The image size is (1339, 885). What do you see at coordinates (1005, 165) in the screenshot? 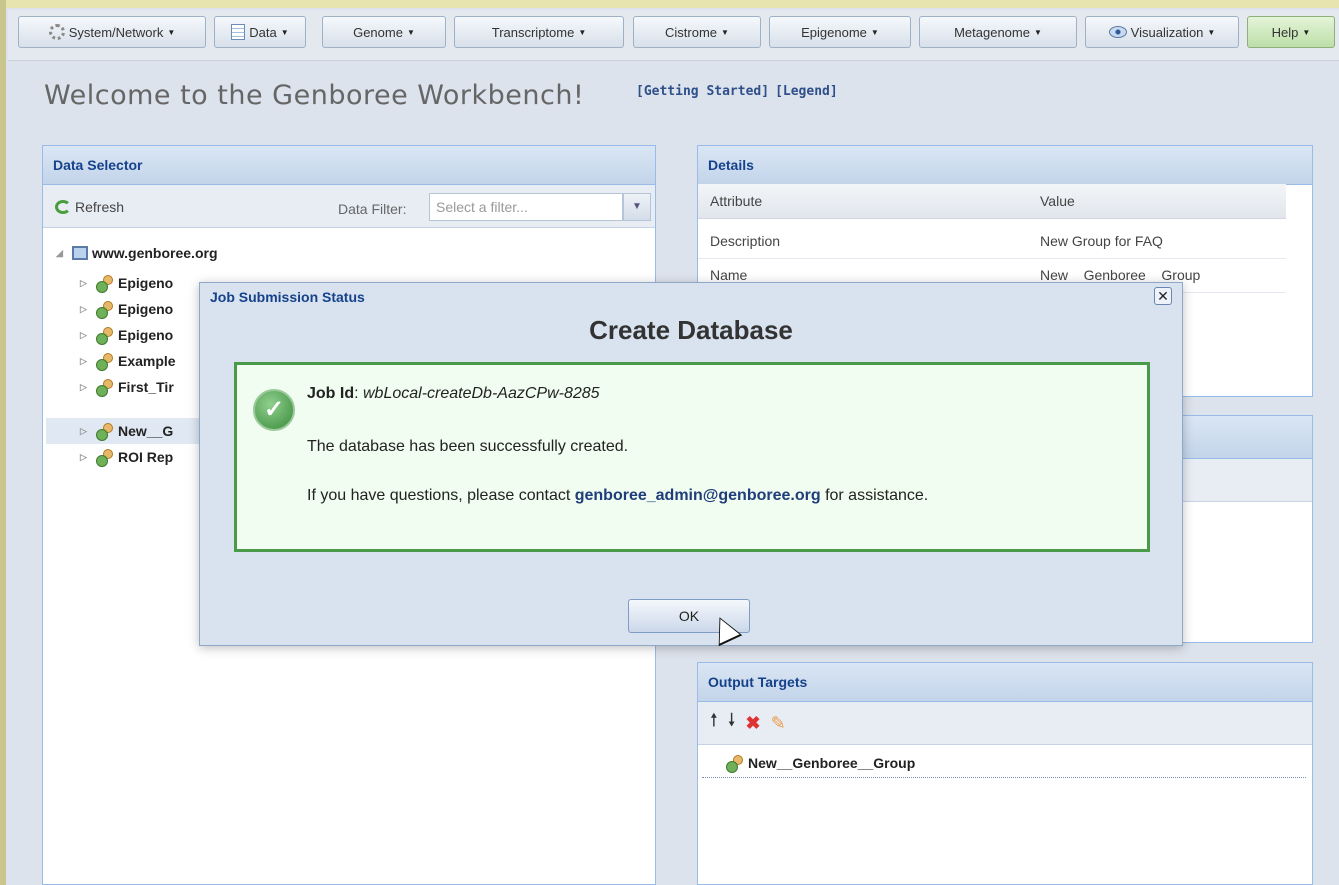
I see `details-title: Details` at bounding box center [1005, 165].